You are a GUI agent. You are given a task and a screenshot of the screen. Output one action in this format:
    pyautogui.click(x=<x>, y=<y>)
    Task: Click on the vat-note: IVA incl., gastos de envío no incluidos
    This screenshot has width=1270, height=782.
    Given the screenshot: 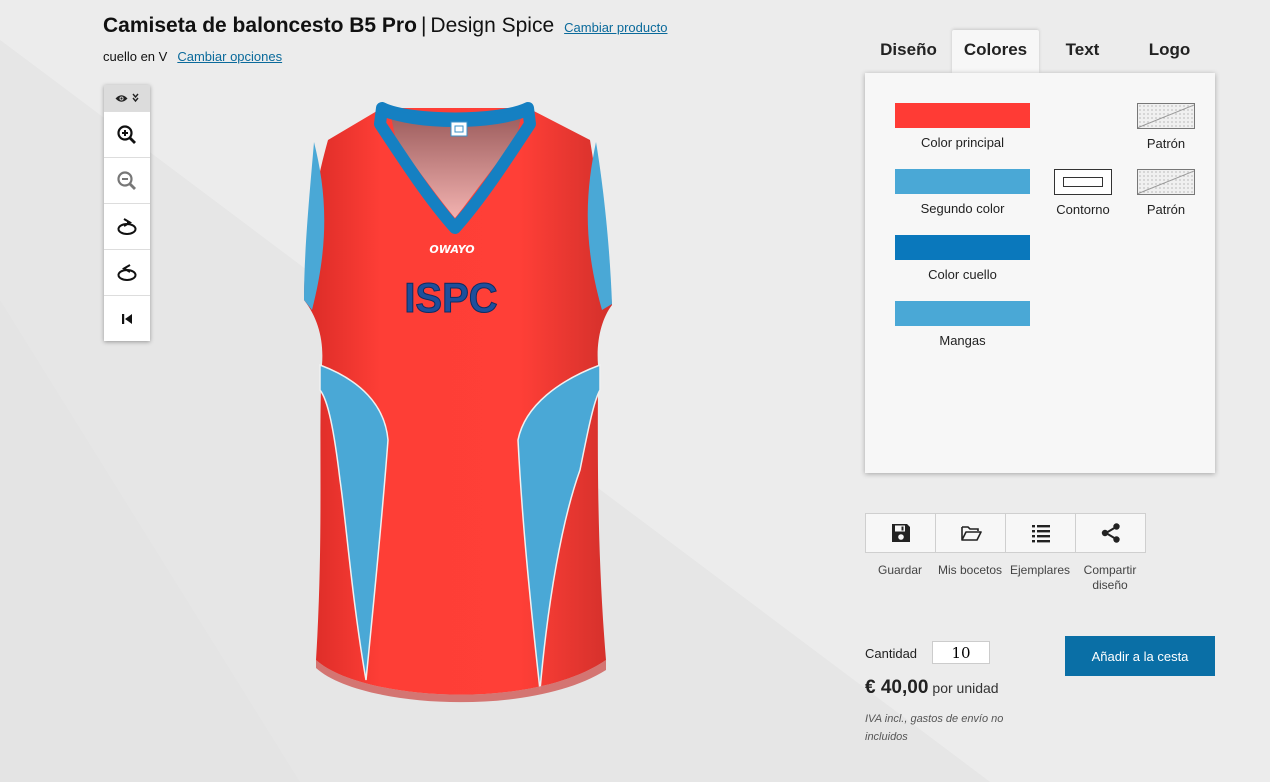 What is the action you would take?
    pyautogui.click(x=934, y=728)
    